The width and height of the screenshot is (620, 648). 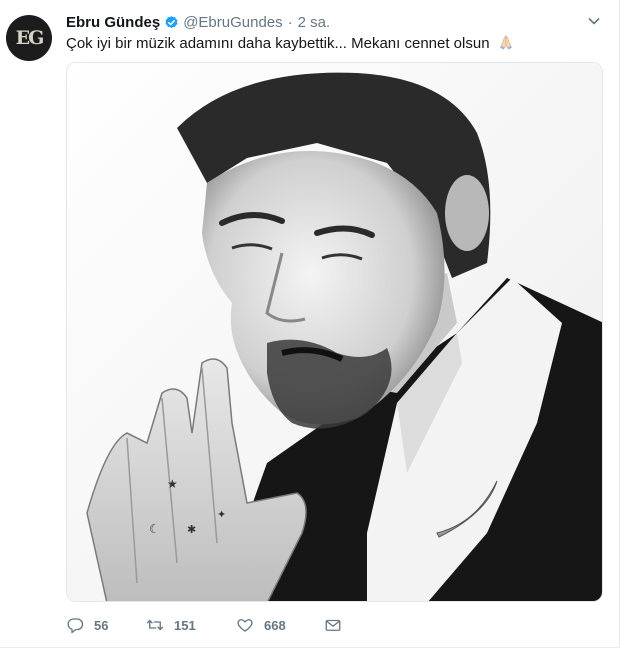 What do you see at coordinates (245, 625) in the screenshot?
I see `heart-icon` at bounding box center [245, 625].